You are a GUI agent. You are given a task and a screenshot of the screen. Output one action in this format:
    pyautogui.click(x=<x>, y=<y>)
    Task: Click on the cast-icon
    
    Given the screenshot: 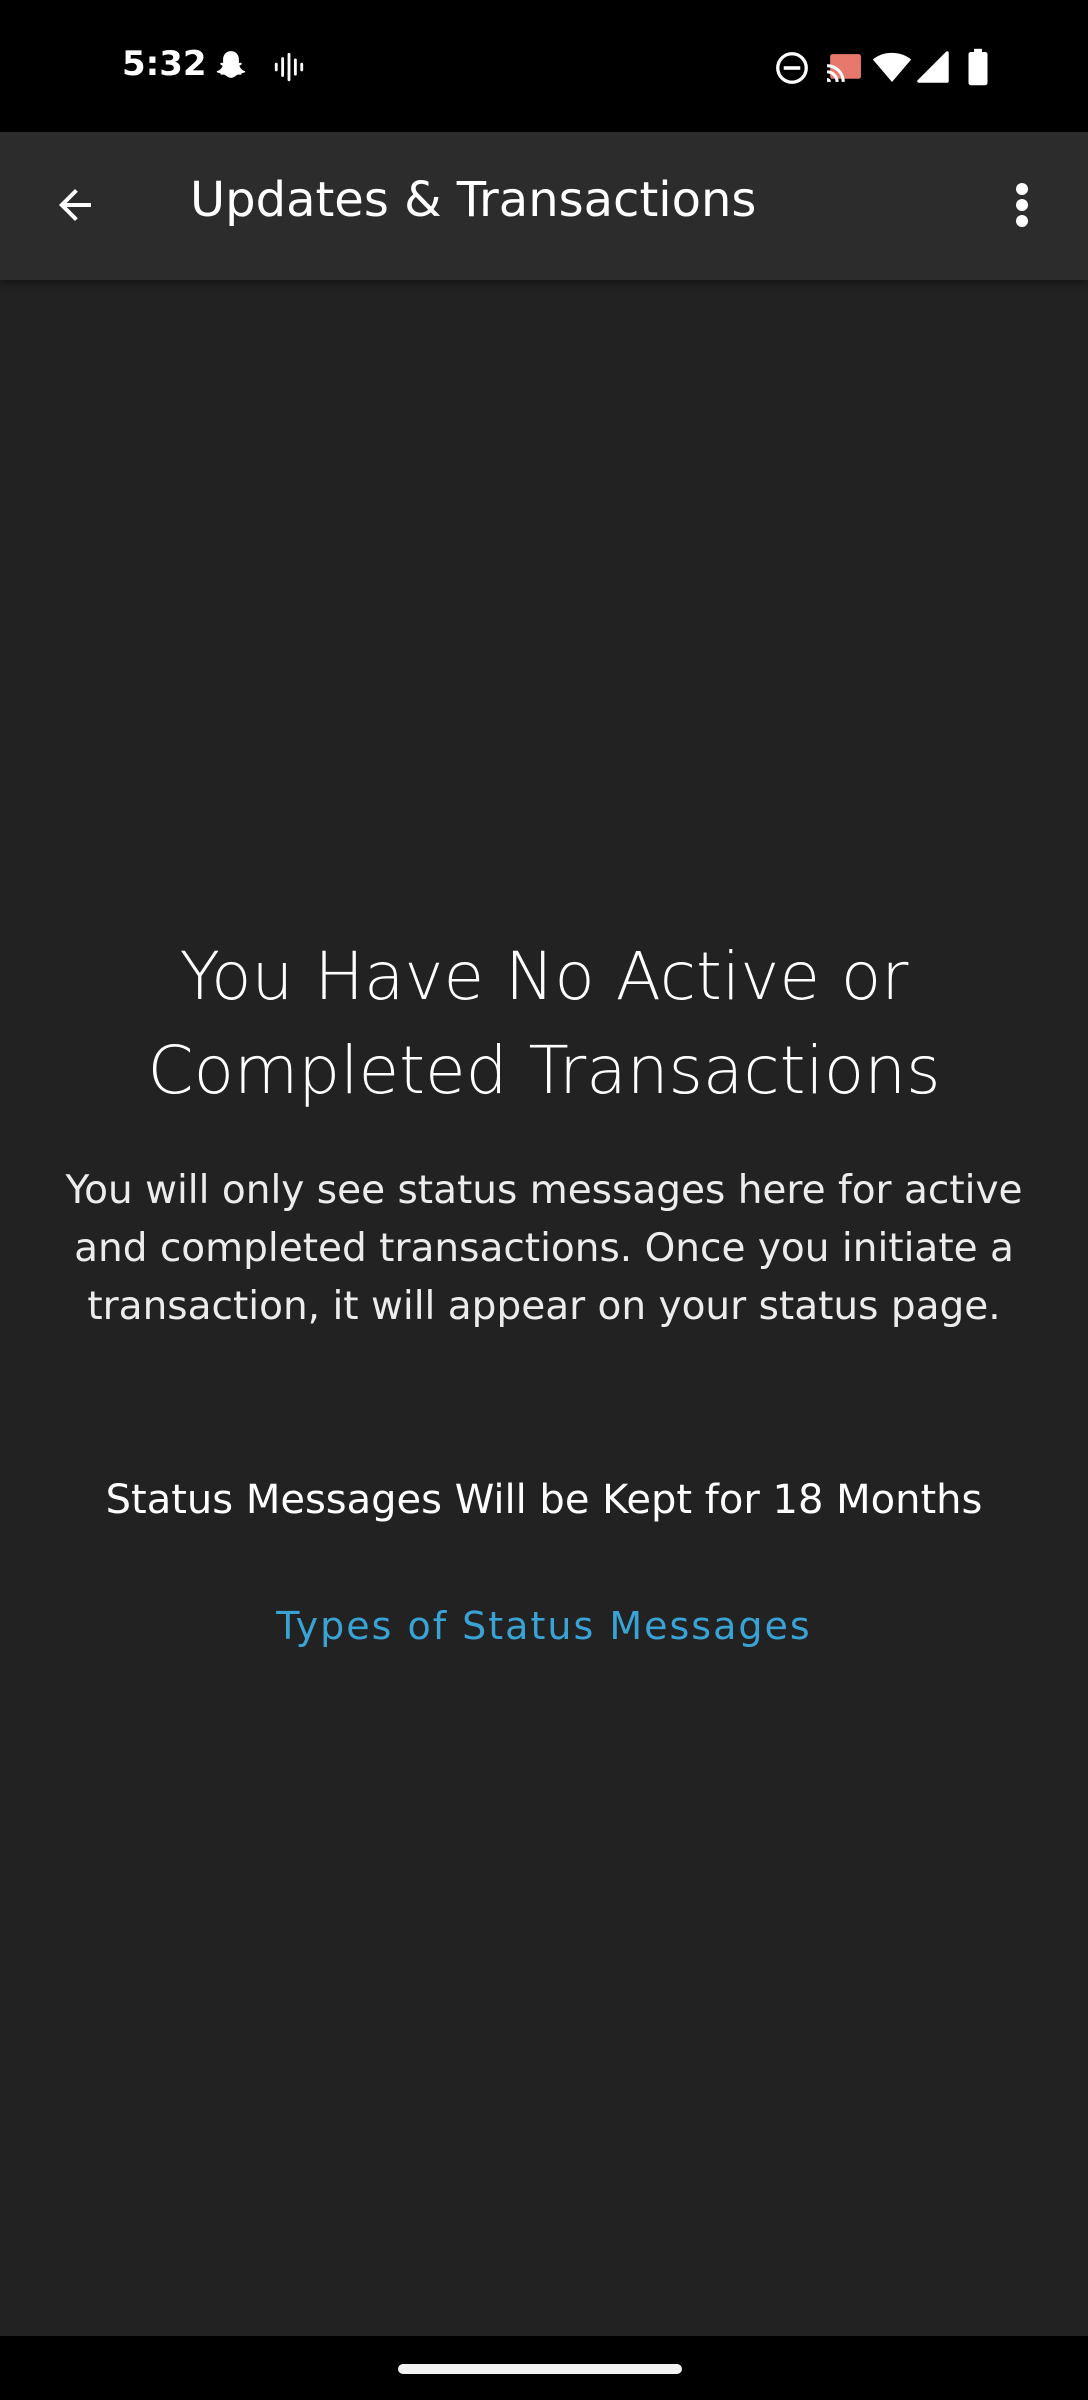 What is the action you would take?
    pyautogui.click(x=843, y=68)
    